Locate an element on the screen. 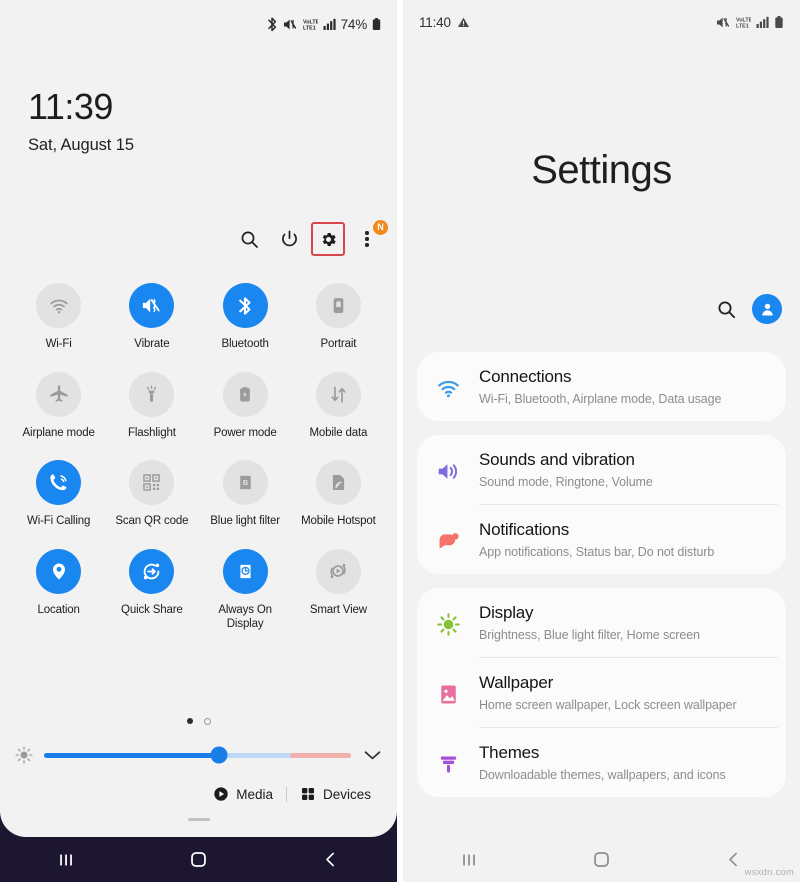 This screenshot has height=882, width=800. more-icon is located at coordinates (367, 239).